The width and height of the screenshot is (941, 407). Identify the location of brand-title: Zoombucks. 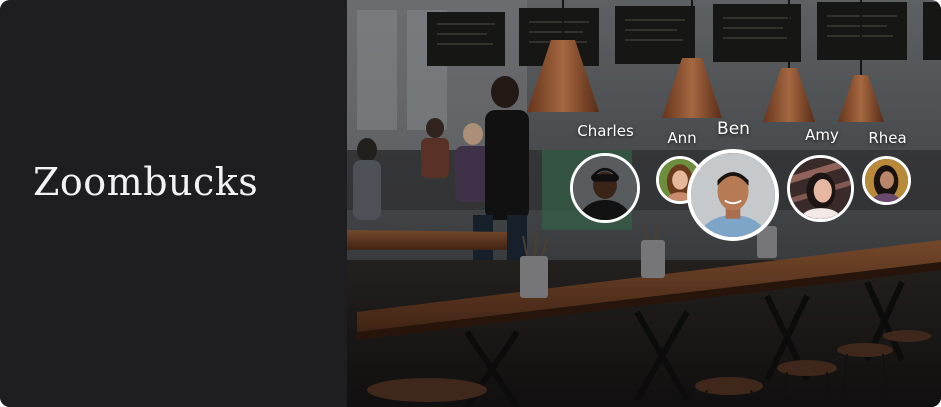
(146, 182).